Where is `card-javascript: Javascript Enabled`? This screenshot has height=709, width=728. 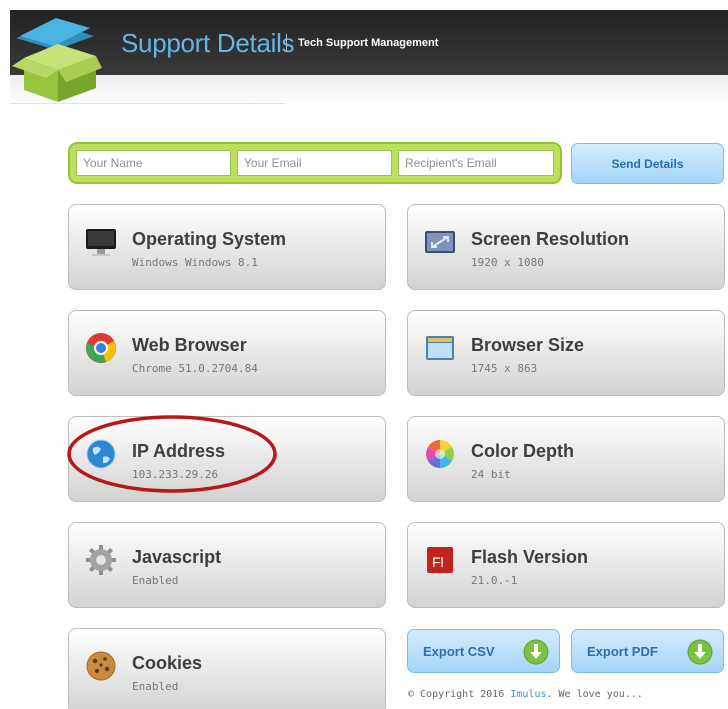 card-javascript: Javascript Enabled is located at coordinates (227, 565).